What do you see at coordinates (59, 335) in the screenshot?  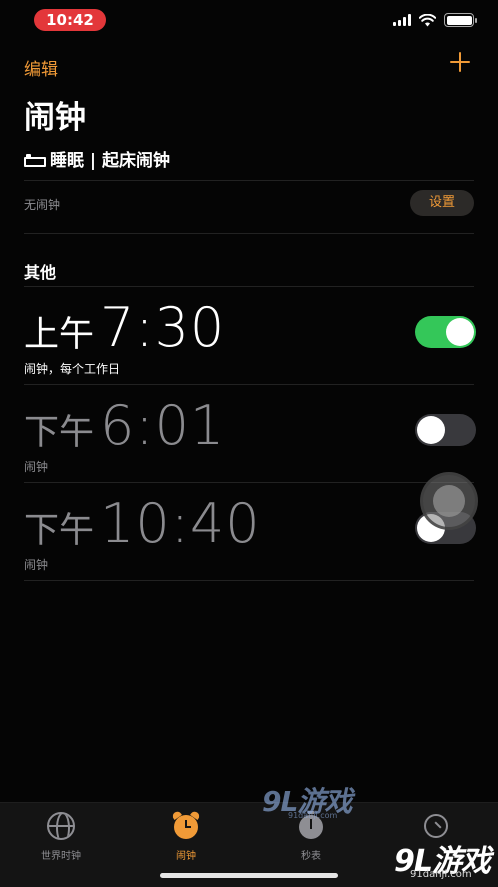 I see `alarm-period: 上午` at bounding box center [59, 335].